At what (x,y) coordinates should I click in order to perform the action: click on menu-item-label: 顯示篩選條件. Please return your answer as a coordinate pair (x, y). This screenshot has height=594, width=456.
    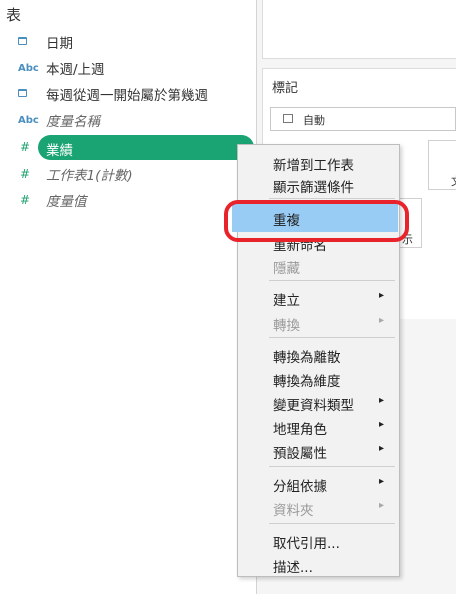
    Looking at the image, I should click on (313, 188).